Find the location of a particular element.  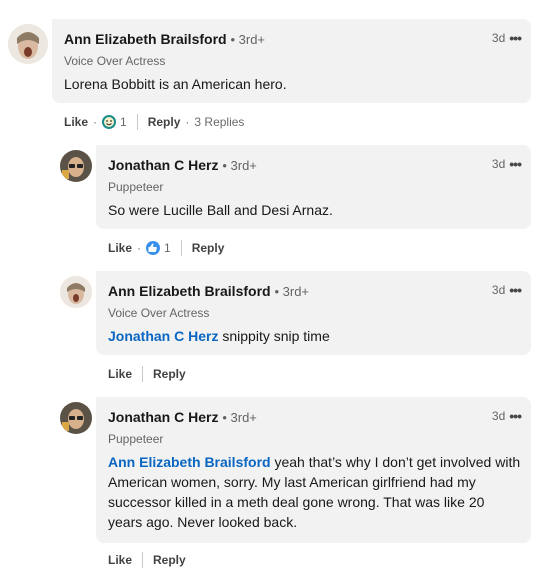

comment-text: Jonathan C Herz snippity snip time is located at coordinates (314, 336).